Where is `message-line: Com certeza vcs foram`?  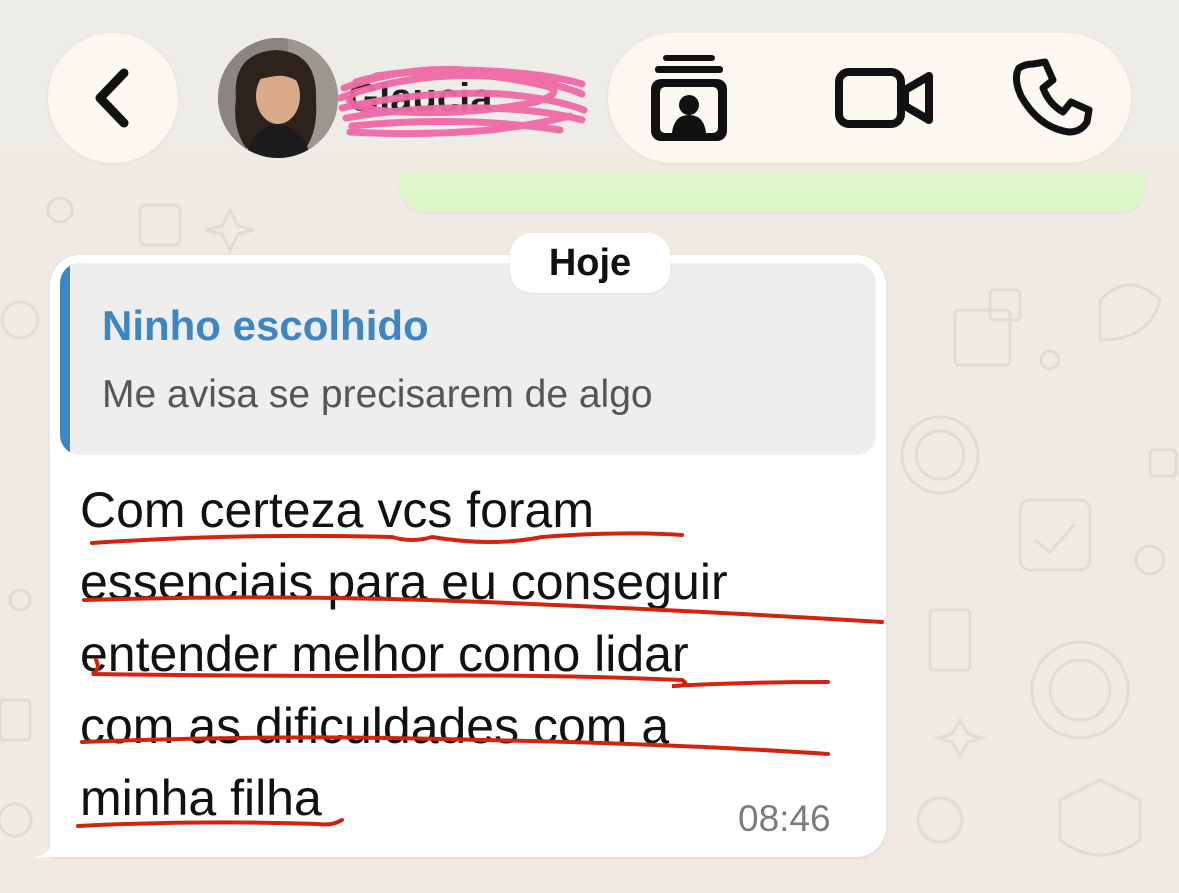 message-line: Com certeza vcs foram is located at coordinates (337, 510).